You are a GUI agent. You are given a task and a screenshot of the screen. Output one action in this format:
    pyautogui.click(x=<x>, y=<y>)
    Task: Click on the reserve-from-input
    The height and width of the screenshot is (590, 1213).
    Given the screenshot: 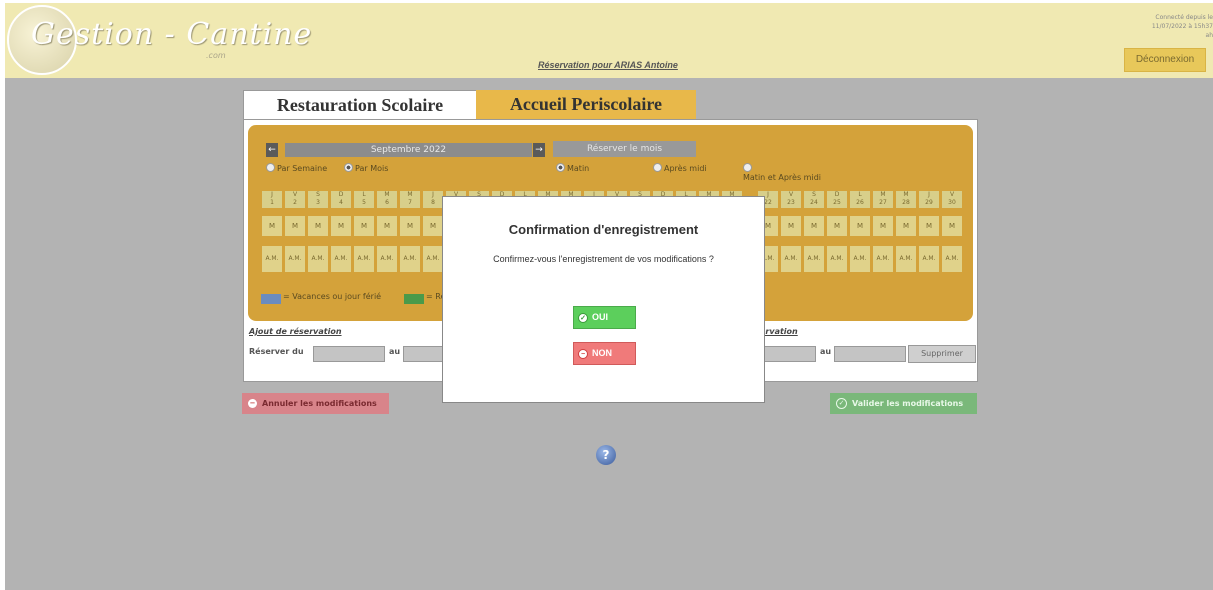 What is the action you would take?
    pyautogui.click(x=349, y=354)
    